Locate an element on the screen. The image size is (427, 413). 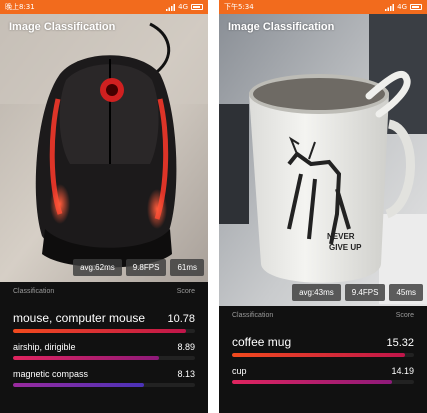
result-label: coffee mug is located at coordinates (262, 342).